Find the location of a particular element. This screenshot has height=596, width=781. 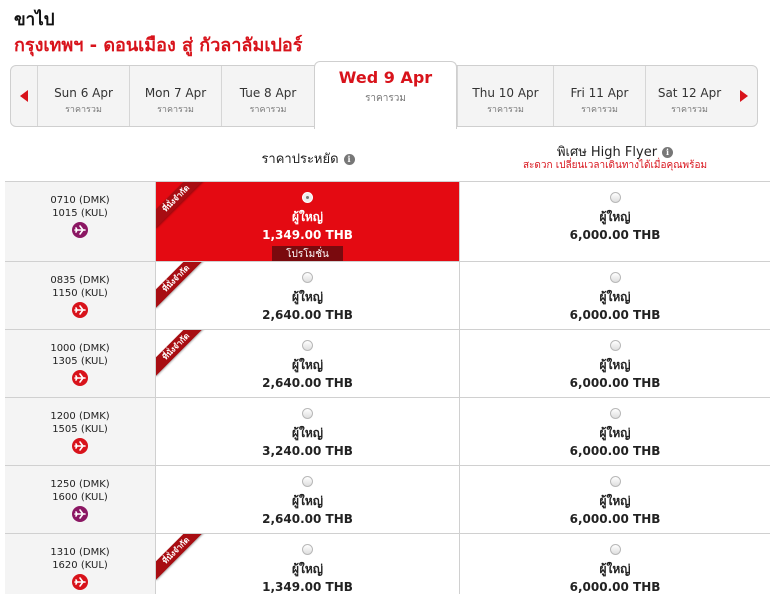

date-tab-tue-8: Tue 8 Apr ราคารวม is located at coordinates (267, 96).